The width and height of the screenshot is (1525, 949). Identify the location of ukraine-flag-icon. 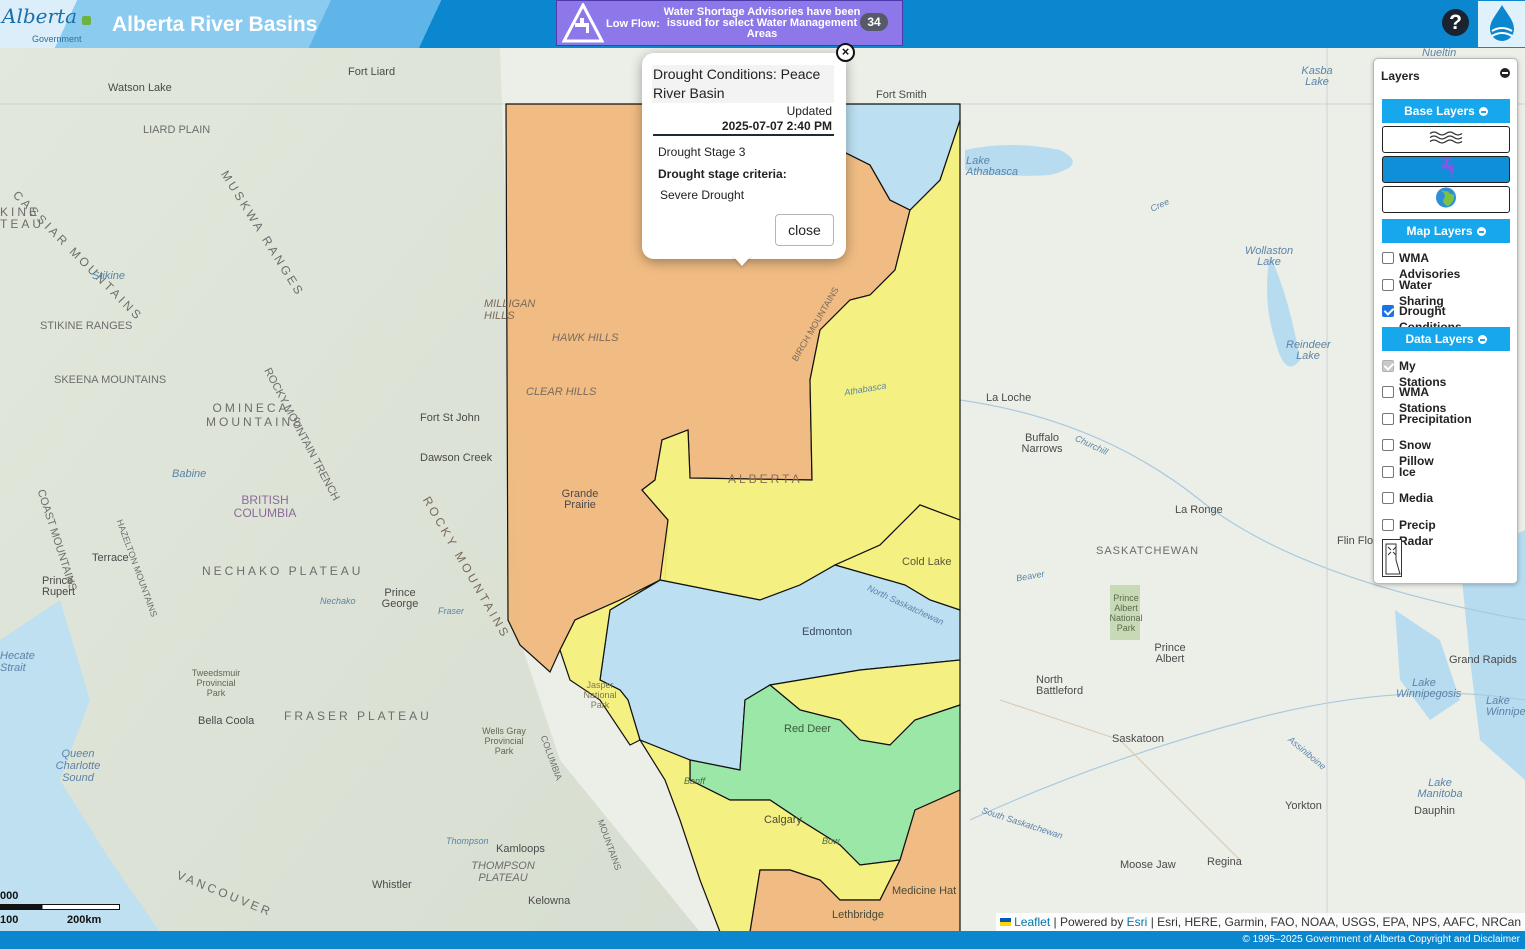
(1005, 922).